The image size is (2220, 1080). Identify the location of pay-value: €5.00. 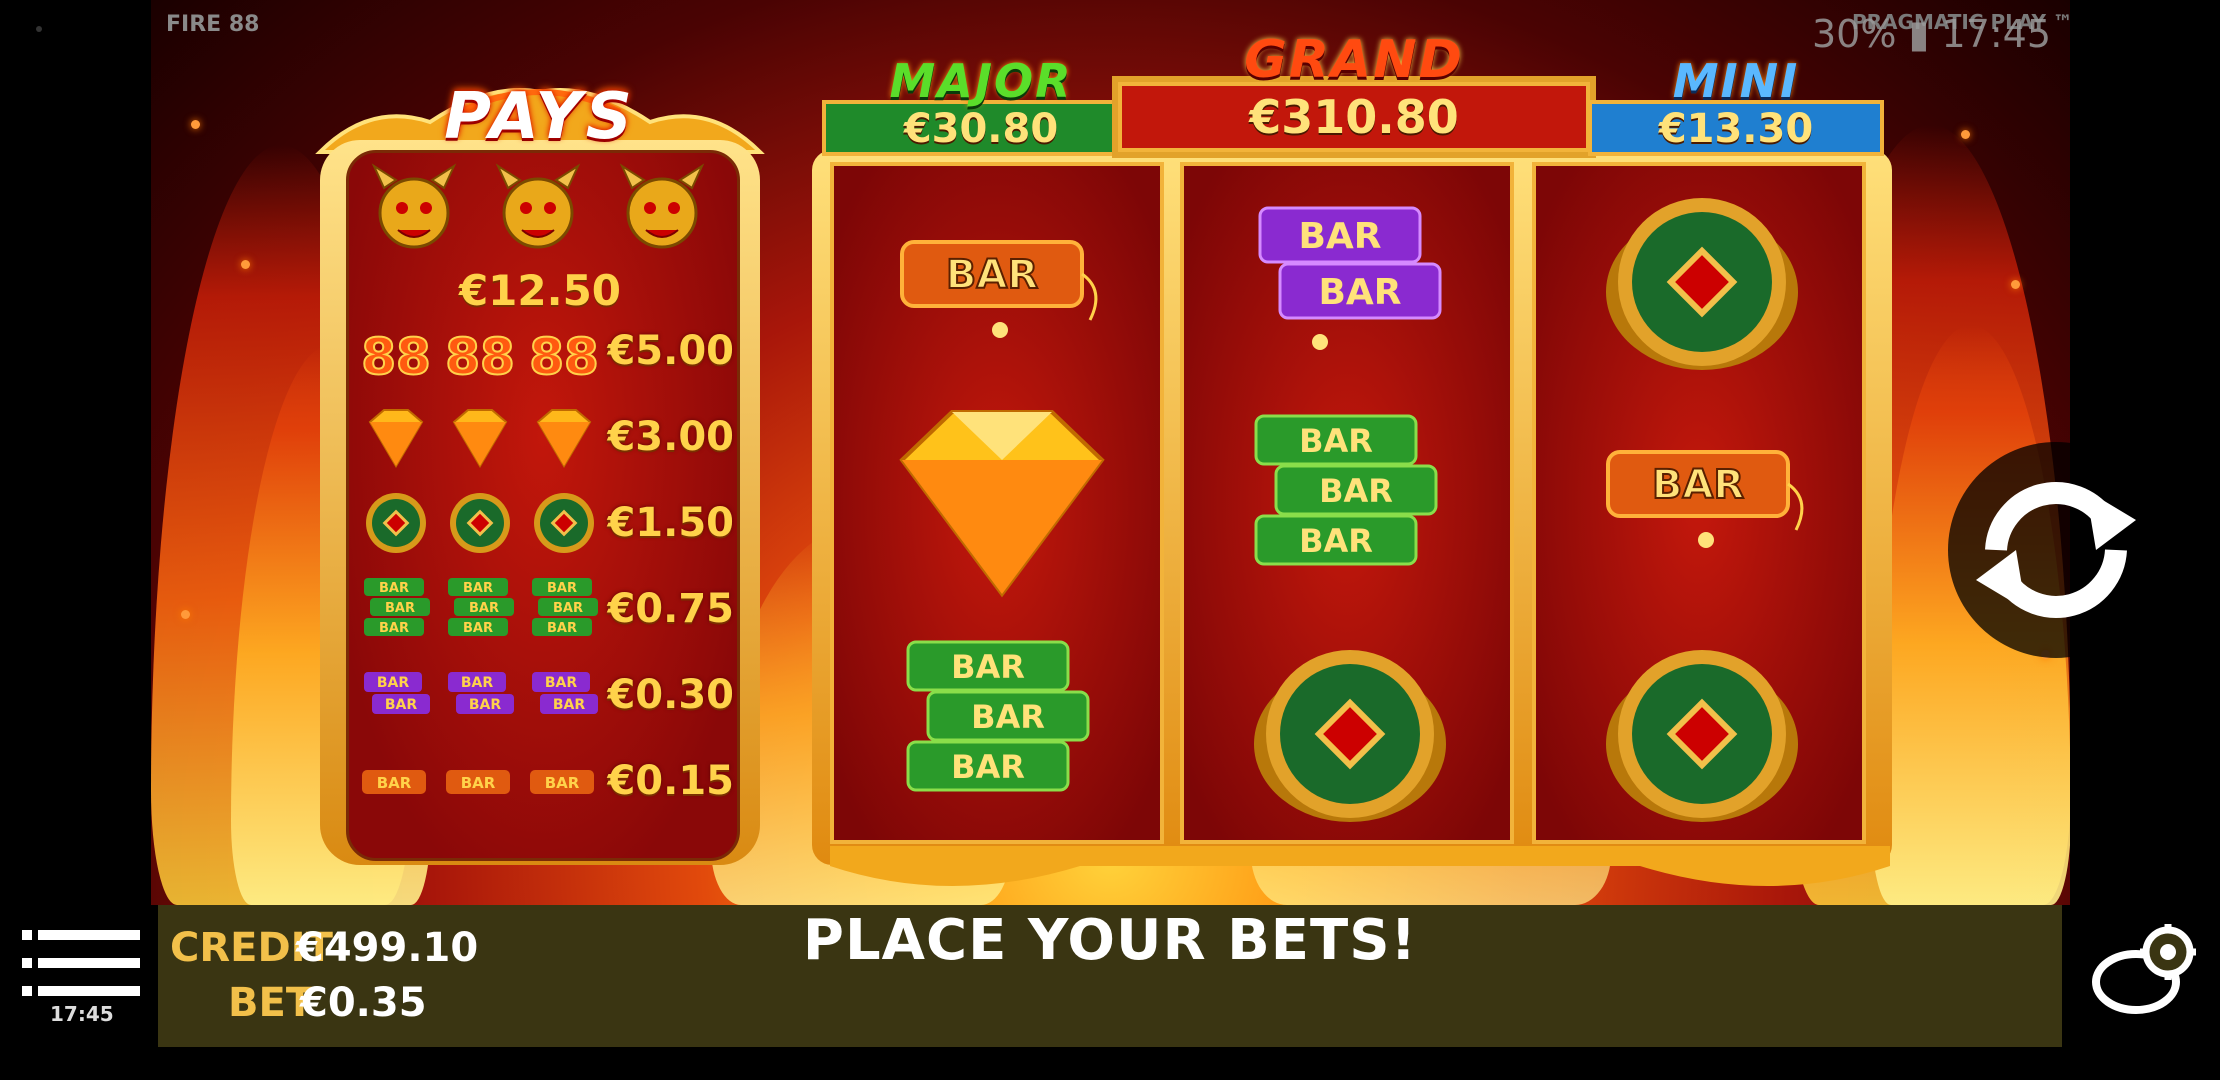
(670, 351).